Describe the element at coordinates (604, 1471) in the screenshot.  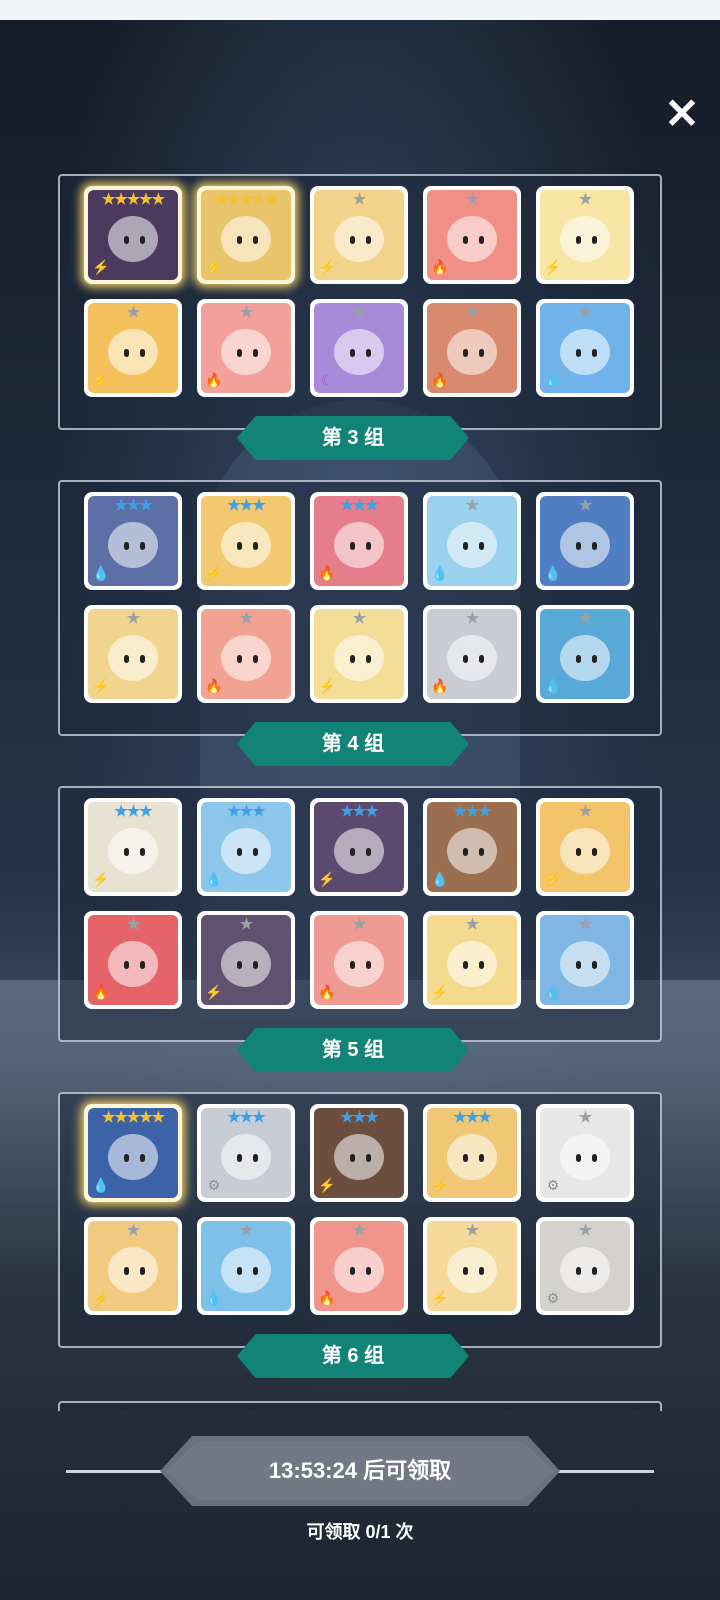
I see `divider-line-right` at that location.